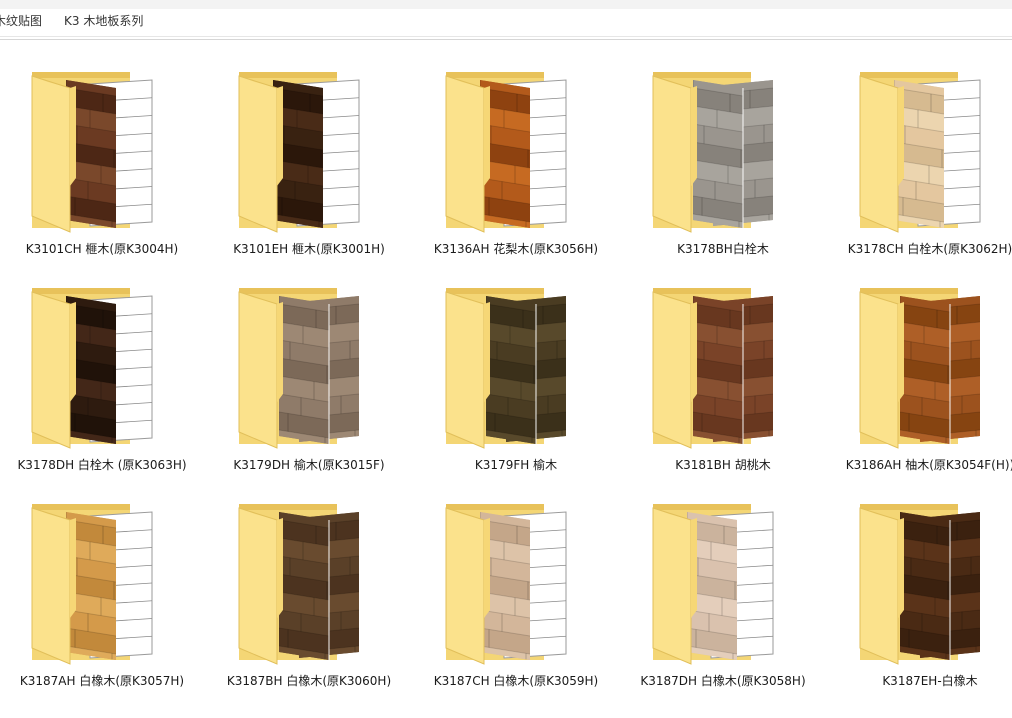 This screenshot has width=1012, height=718. Describe the element at coordinates (102, 465) in the screenshot. I see `folder-name: K3178DH 白栓木 (原K3063H)` at that location.